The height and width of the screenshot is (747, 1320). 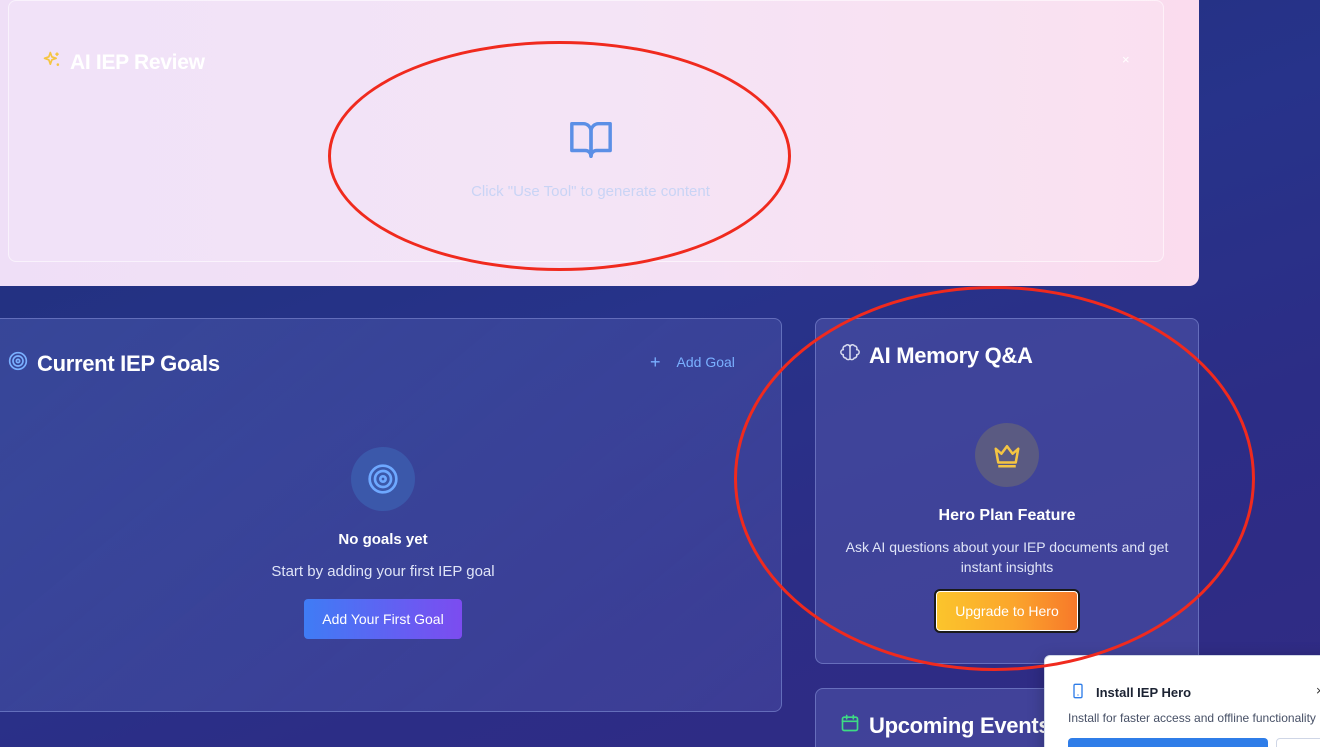 What do you see at coordinates (1298, 742) in the screenshot?
I see `not-now-button` at bounding box center [1298, 742].